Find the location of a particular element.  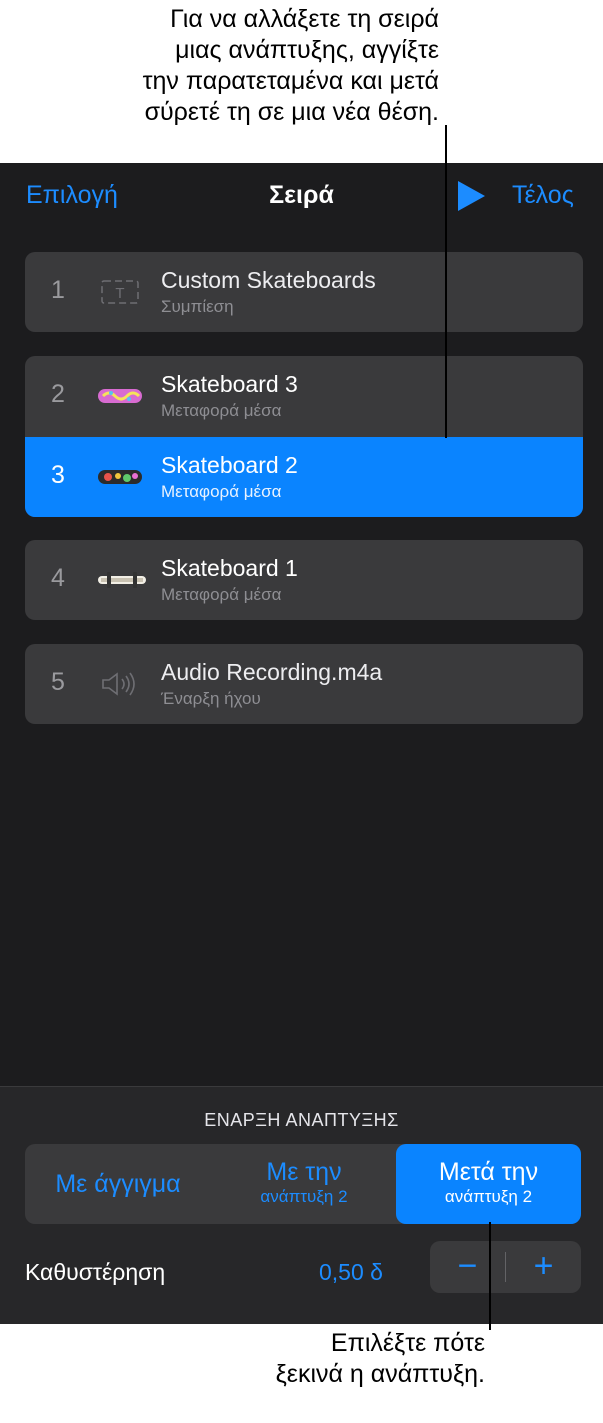

delay-stepper: − + is located at coordinates (505, 1267).